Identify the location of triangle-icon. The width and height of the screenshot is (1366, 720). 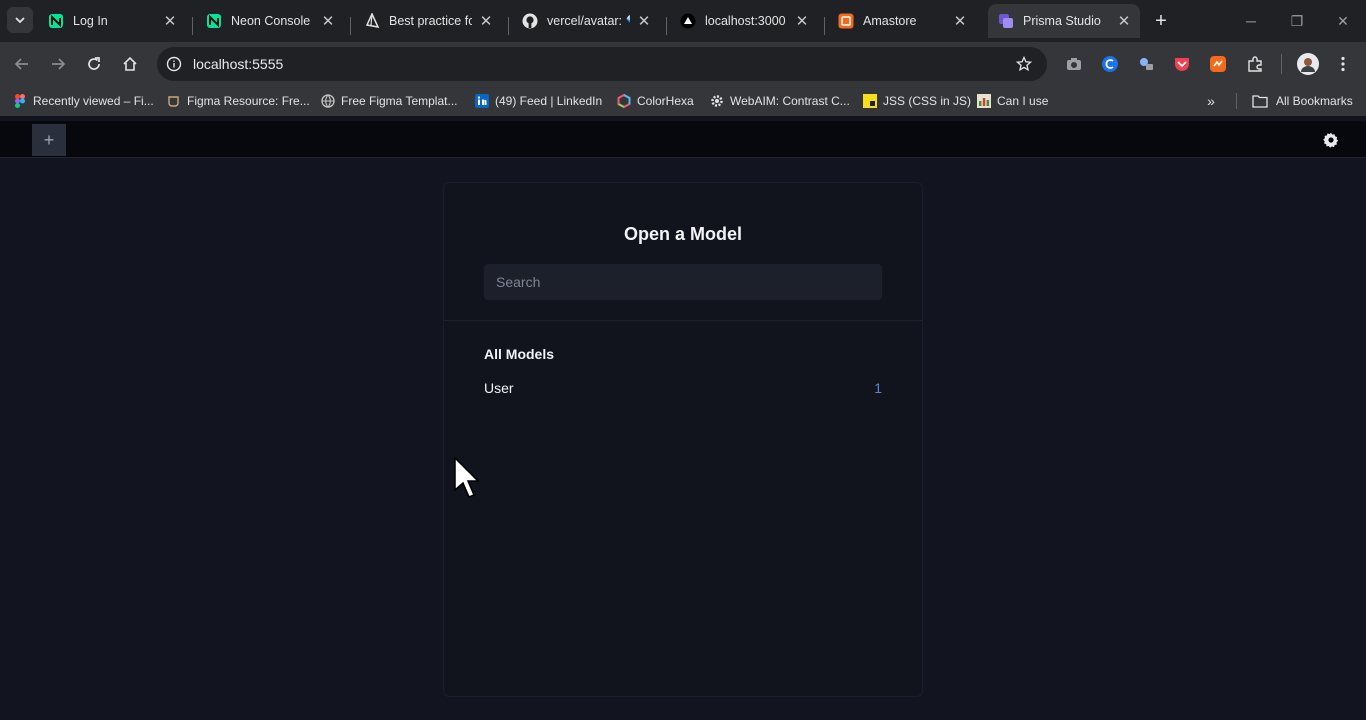
(688, 21).